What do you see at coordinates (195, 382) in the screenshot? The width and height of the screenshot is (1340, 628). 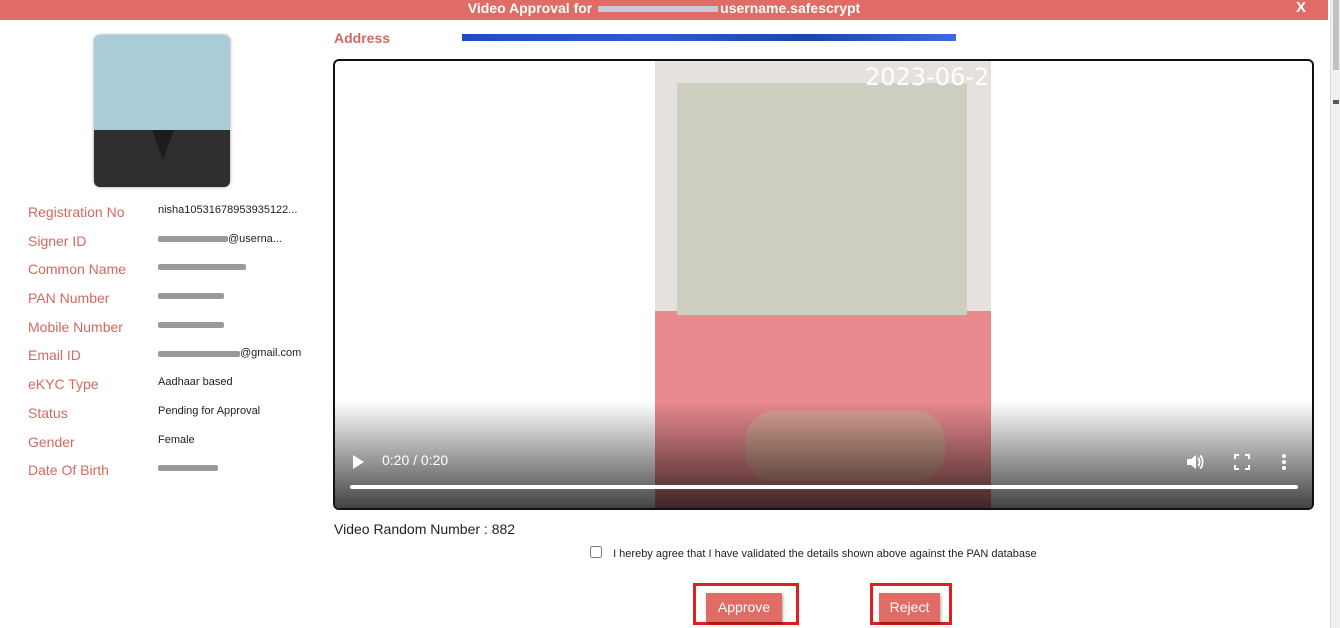 I see `detail-value: Aadhaar based` at bounding box center [195, 382].